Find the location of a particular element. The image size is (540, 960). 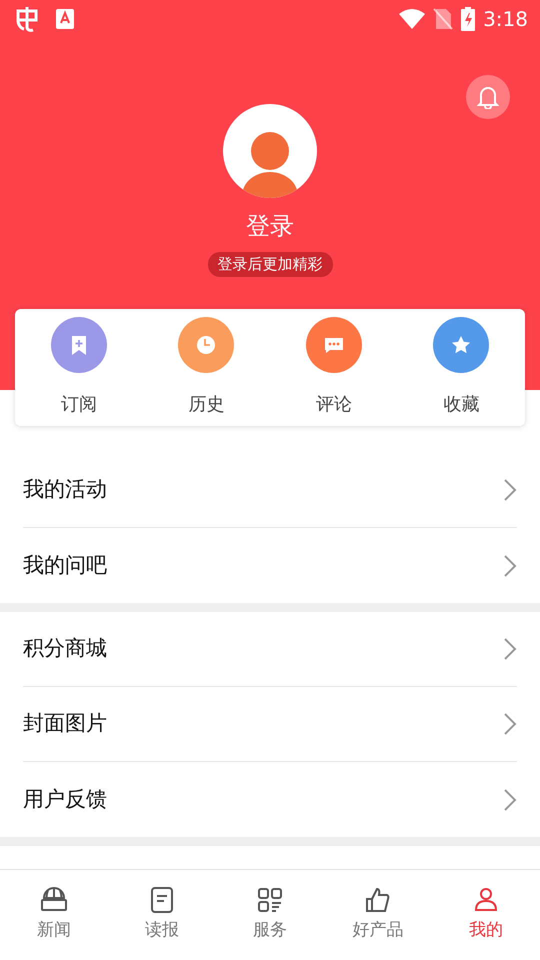

tab-bar-item: 服务 is located at coordinates (270, 915).